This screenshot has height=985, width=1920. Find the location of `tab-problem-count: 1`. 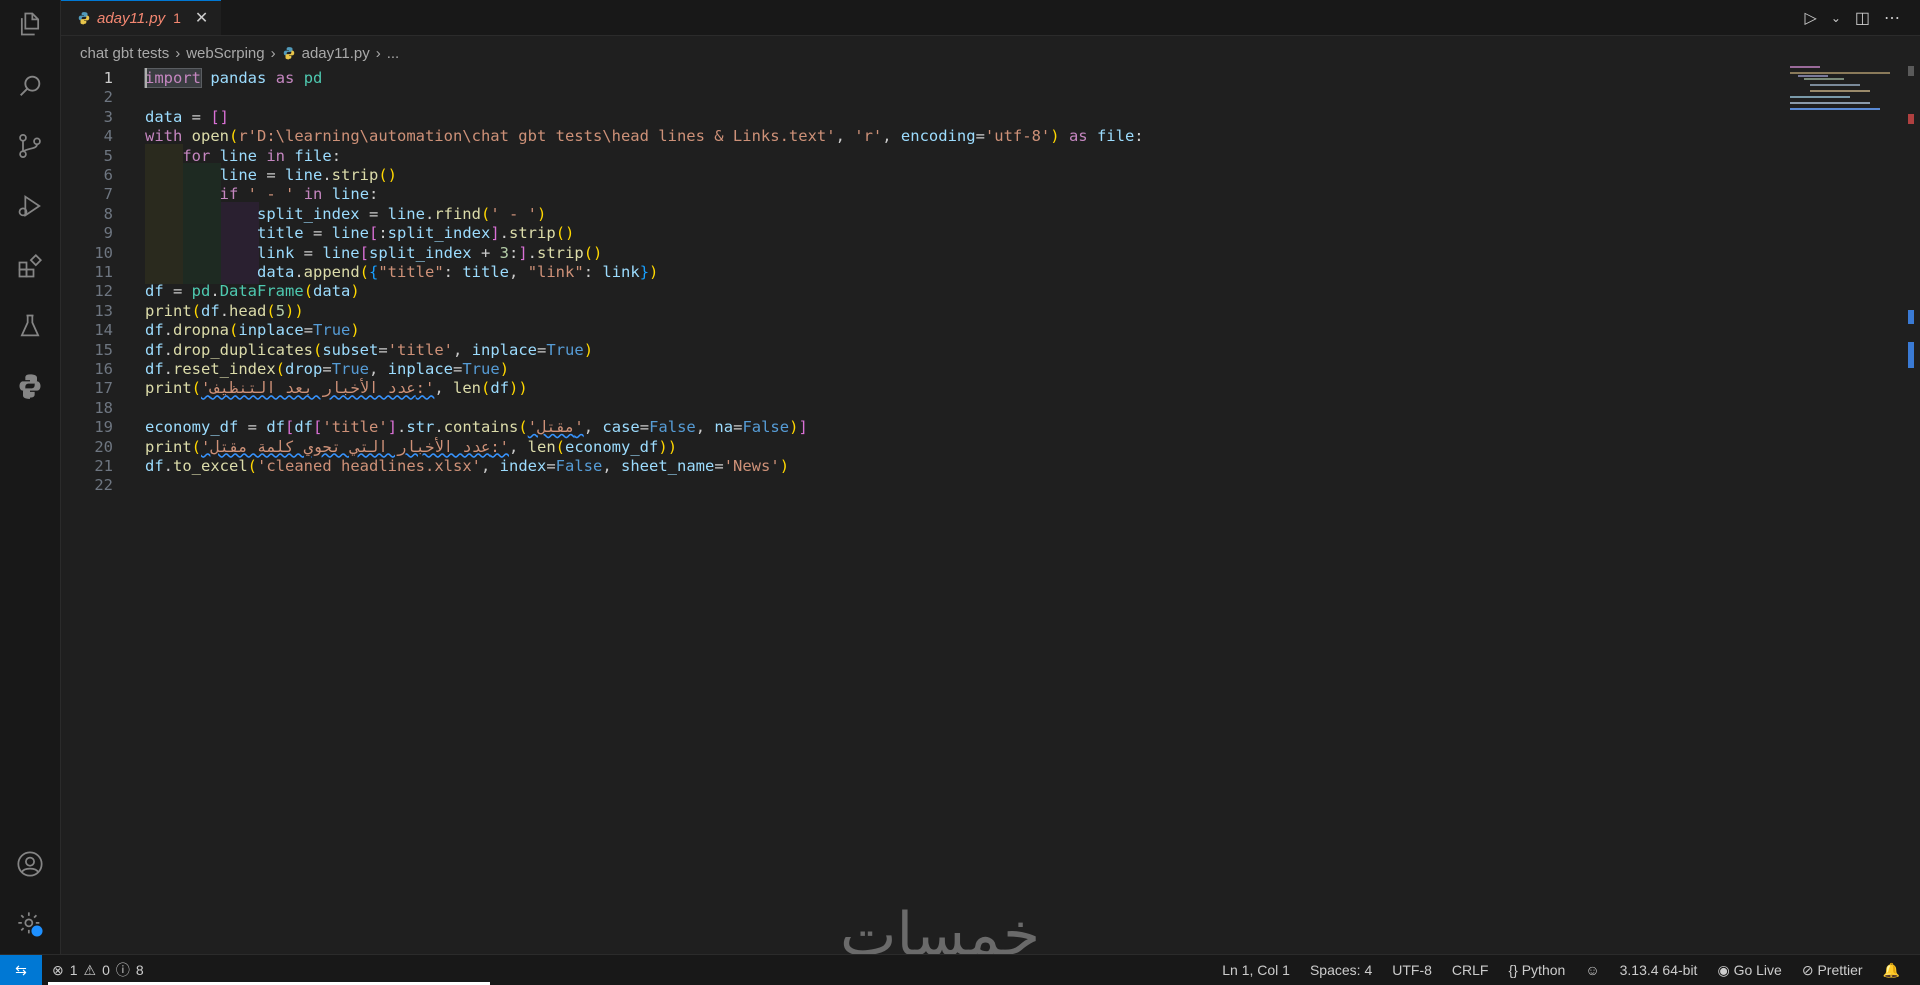

tab-problem-count: 1 is located at coordinates (177, 18).